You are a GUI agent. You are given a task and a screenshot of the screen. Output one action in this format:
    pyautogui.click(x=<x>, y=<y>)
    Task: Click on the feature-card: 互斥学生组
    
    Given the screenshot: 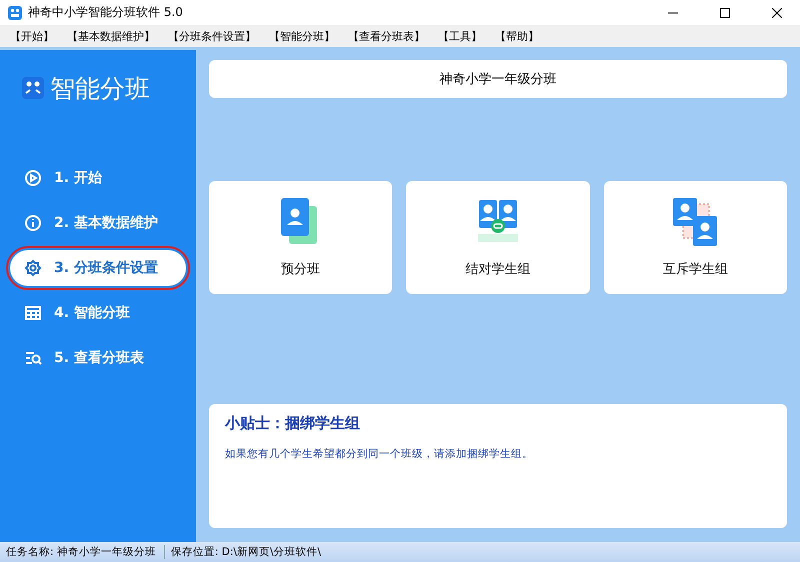 What is the action you would take?
    pyautogui.click(x=695, y=237)
    